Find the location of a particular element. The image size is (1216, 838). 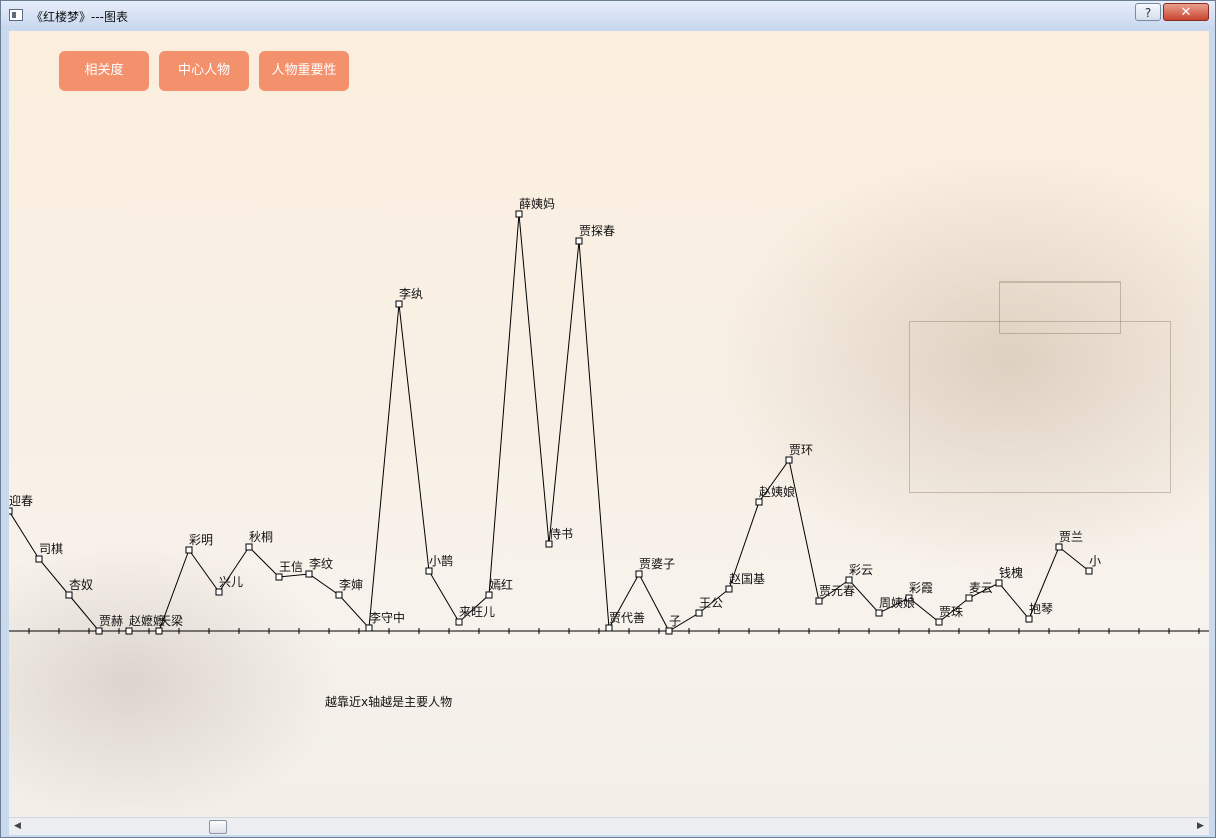

point-label: 麦云 is located at coordinates (981, 588).